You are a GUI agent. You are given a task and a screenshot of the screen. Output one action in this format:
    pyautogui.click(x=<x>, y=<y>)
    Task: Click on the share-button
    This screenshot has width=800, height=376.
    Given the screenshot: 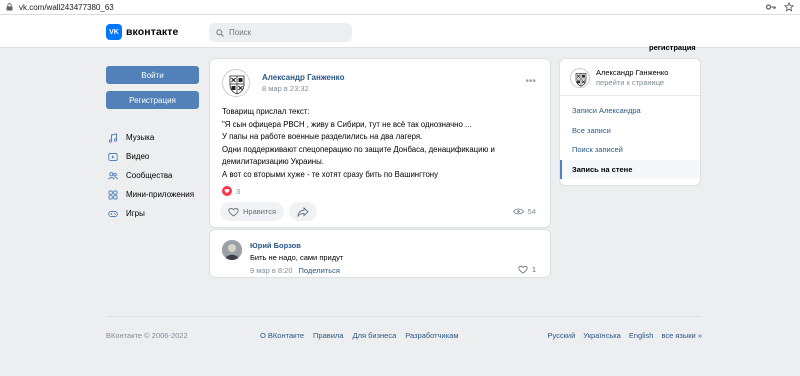 What is the action you would take?
    pyautogui.click(x=303, y=211)
    